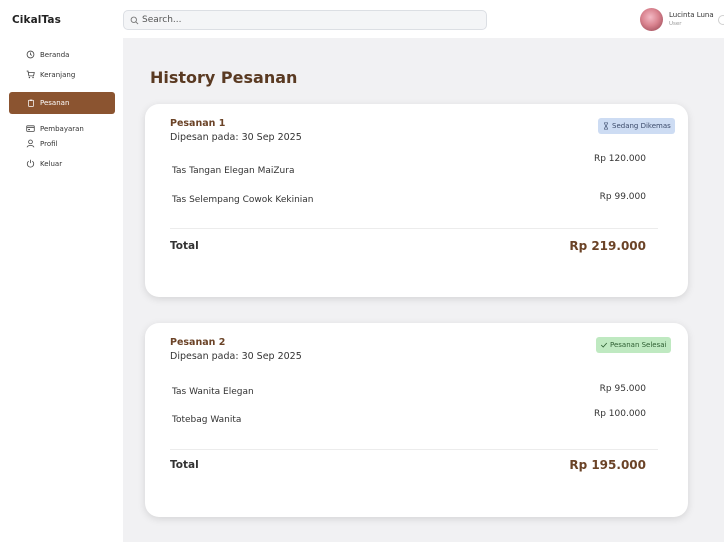  Describe the element at coordinates (607, 465) in the screenshot. I see `total-value: Rp 195.000` at that location.